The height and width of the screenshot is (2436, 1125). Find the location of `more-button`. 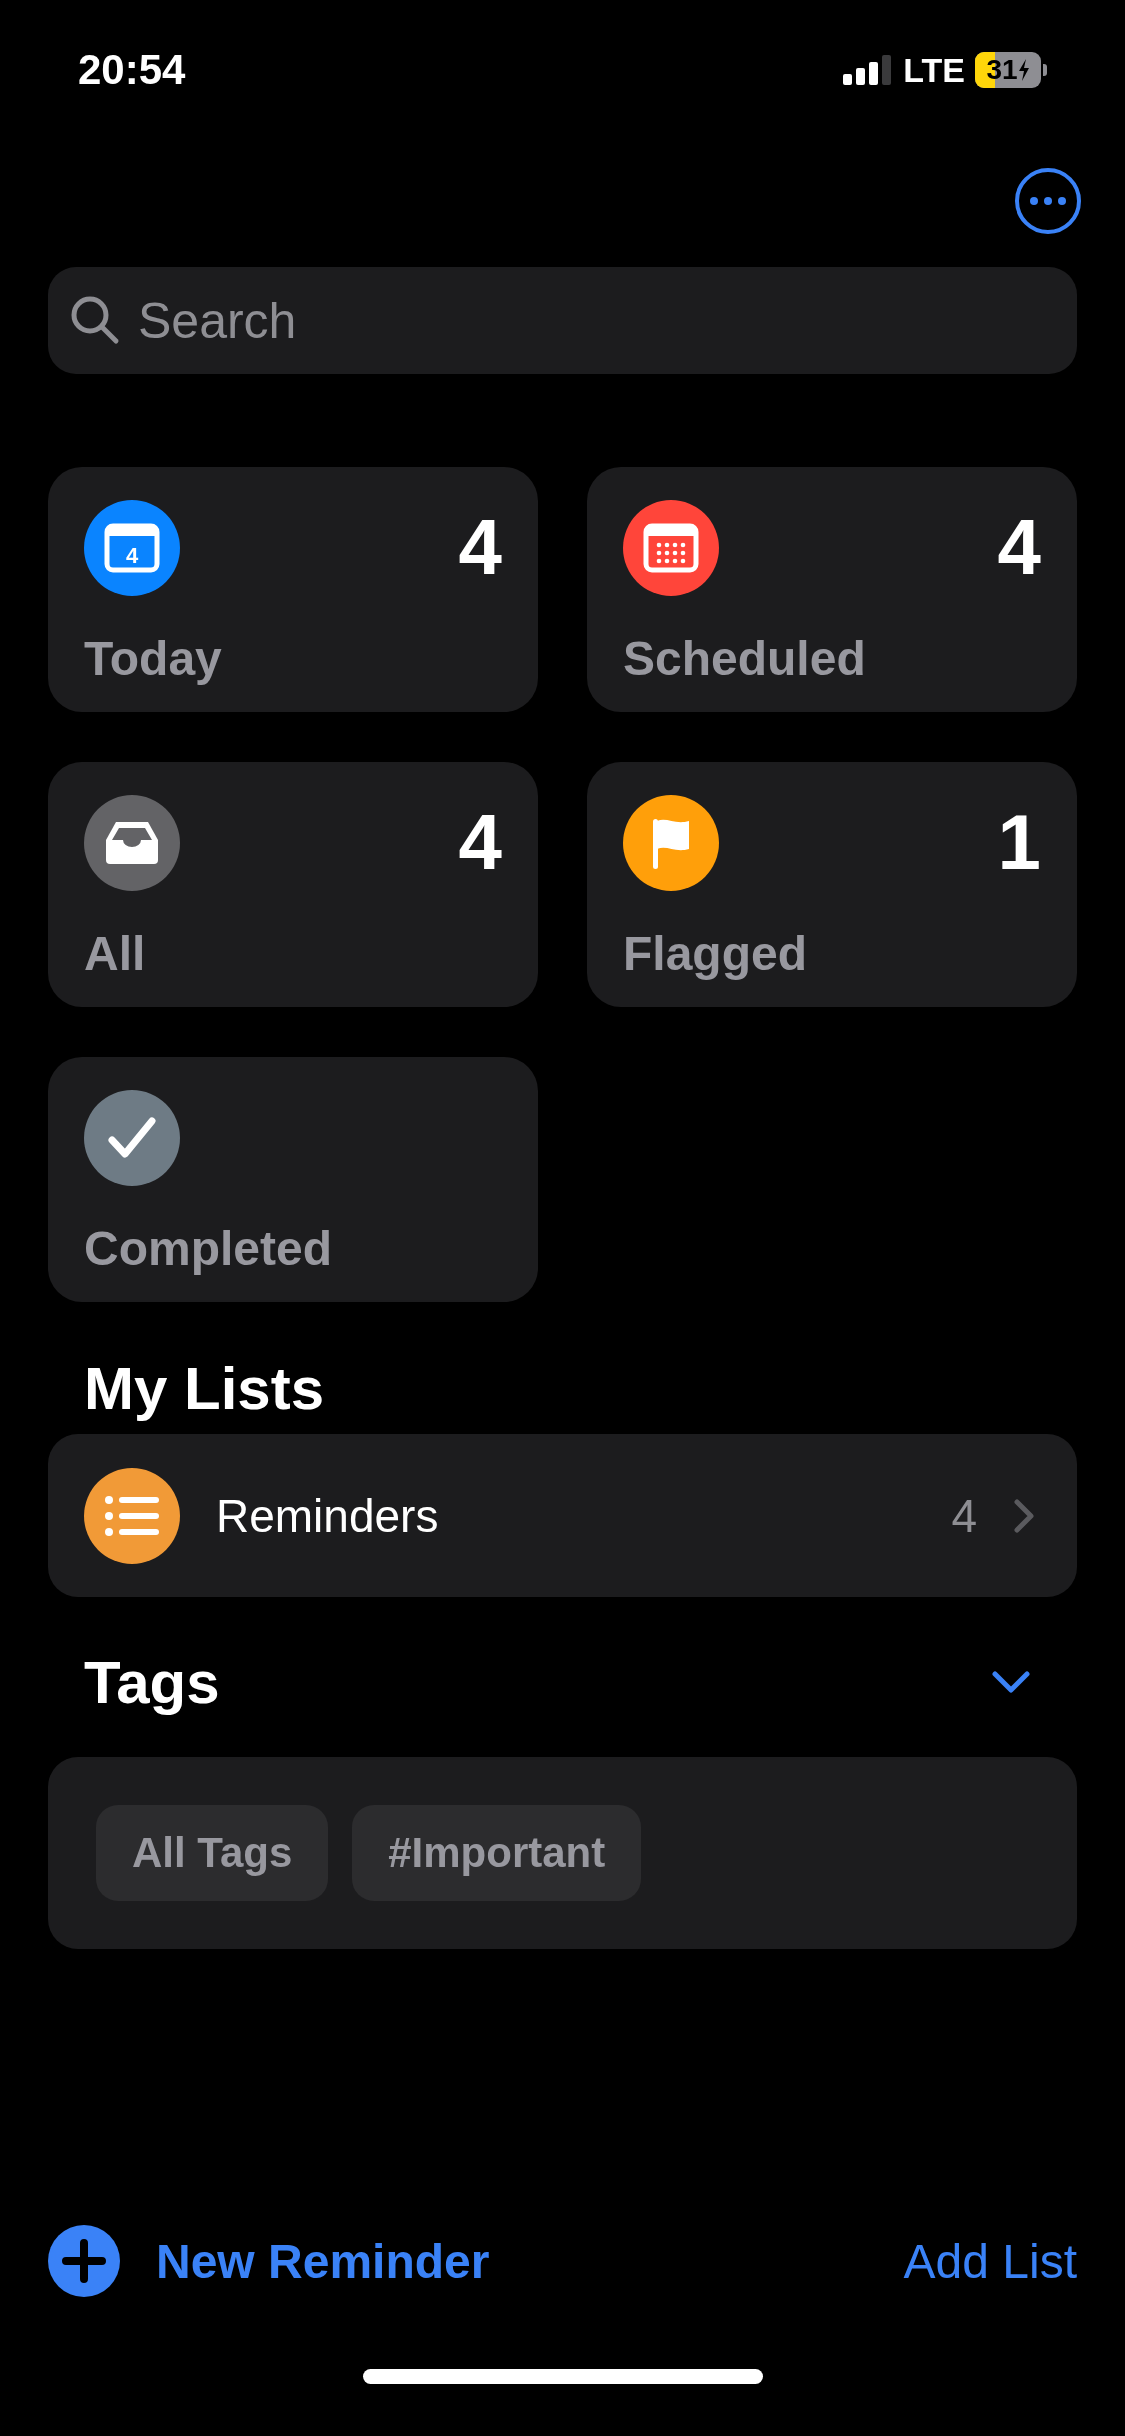

more-button is located at coordinates (1048, 201).